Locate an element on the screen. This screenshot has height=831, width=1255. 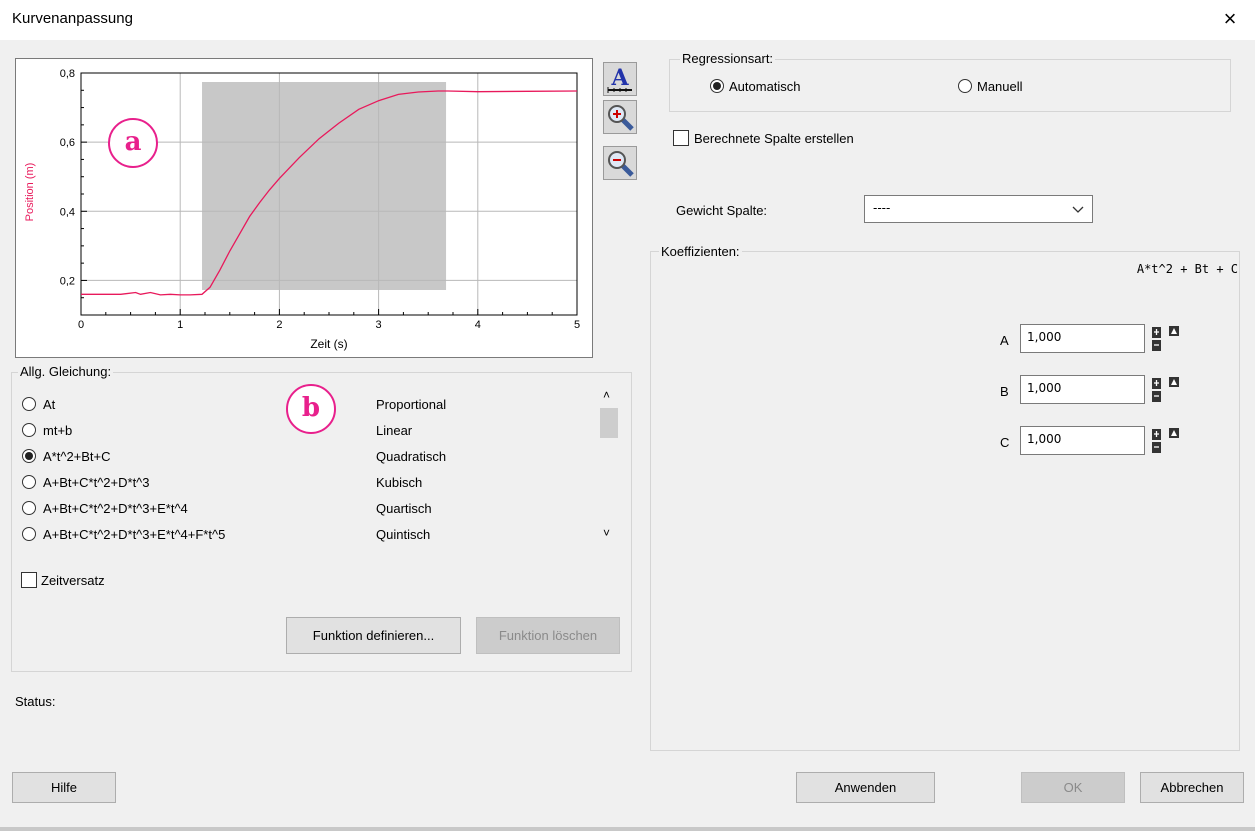
equation-formula: A+Bt+C*t^2+D*t^3 is located at coordinates (96, 482).